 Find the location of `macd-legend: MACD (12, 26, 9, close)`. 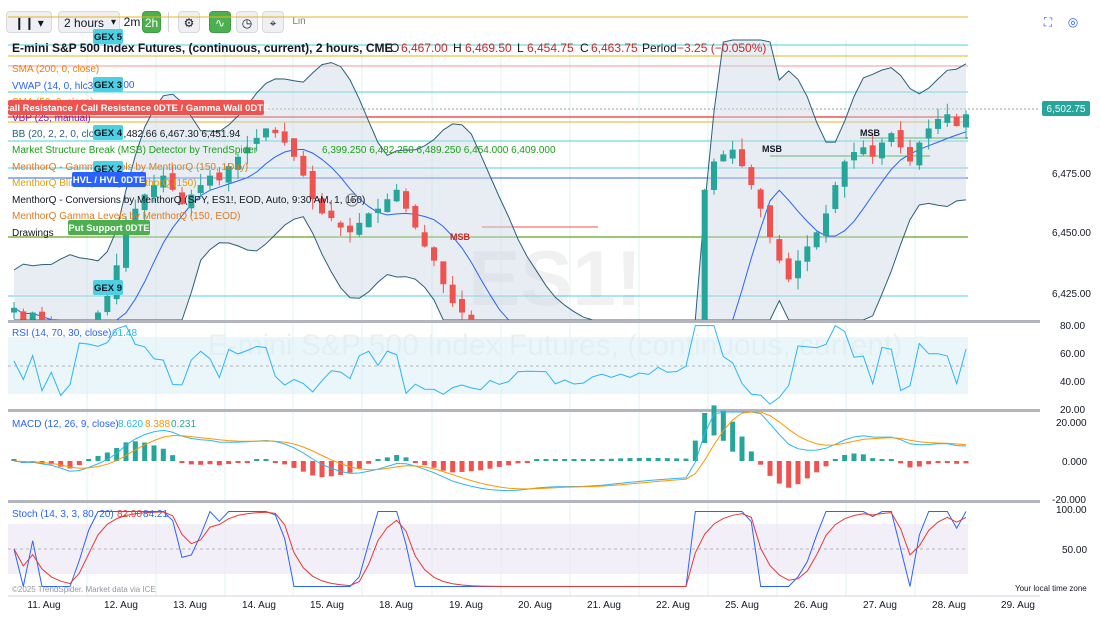

macd-legend: MACD (12, 26, 9, close) is located at coordinates (65, 424).